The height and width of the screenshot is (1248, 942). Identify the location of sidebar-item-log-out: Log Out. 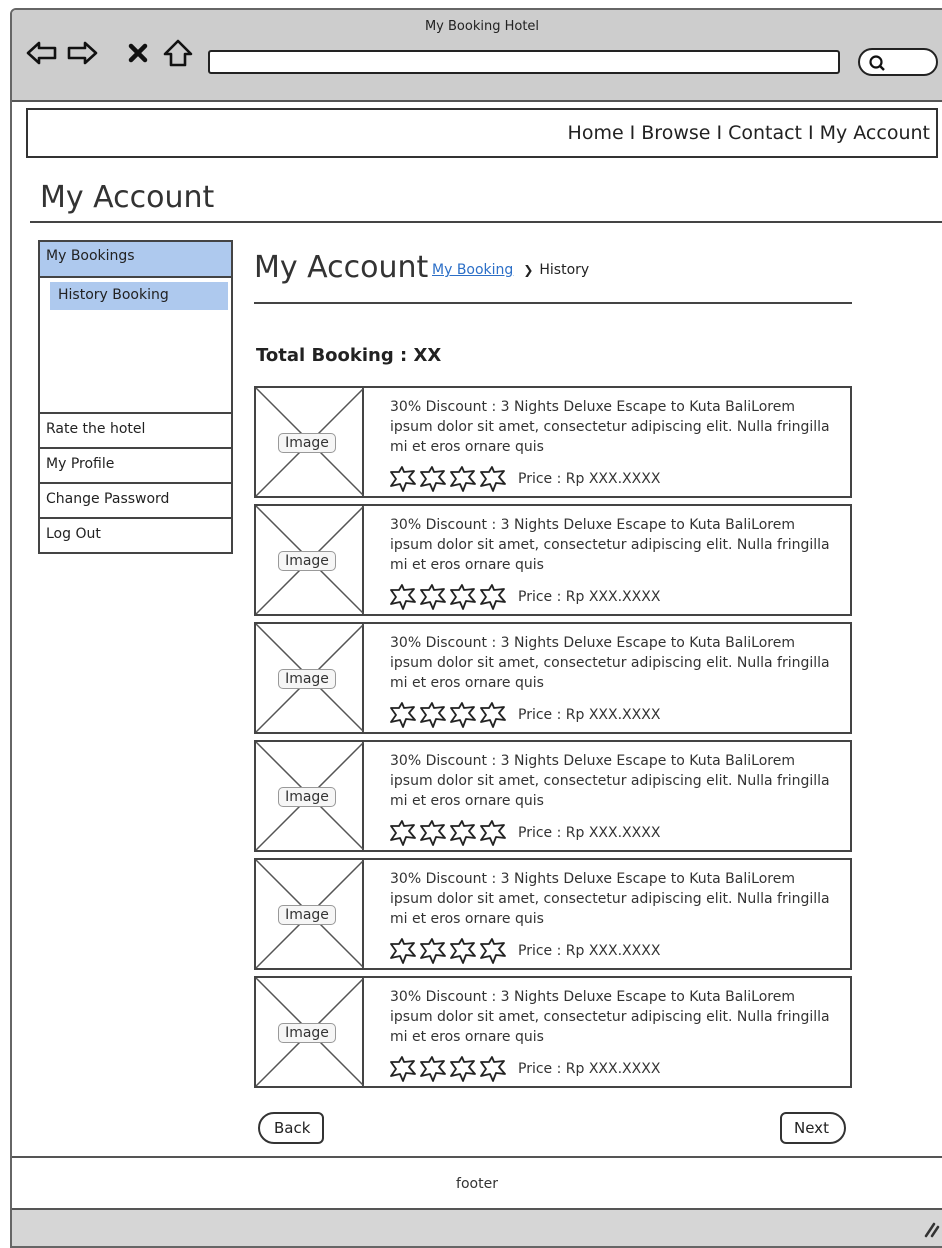
(135, 536).